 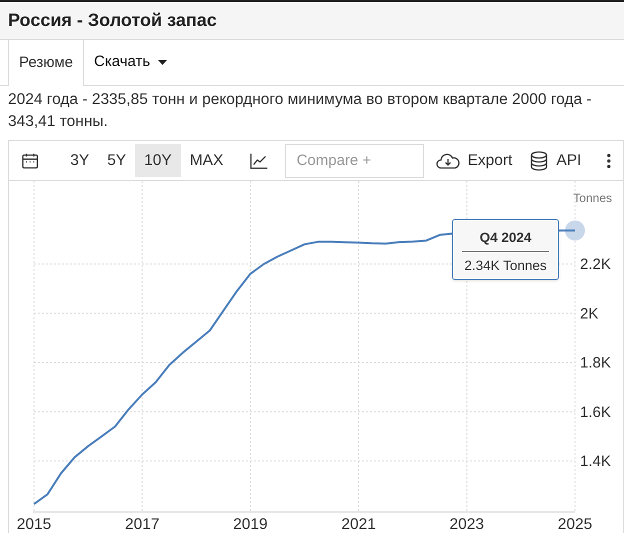 What do you see at coordinates (595, 461) in the screenshot?
I see `y-axis-label: 1.4K` at bounding box center [595, 461].